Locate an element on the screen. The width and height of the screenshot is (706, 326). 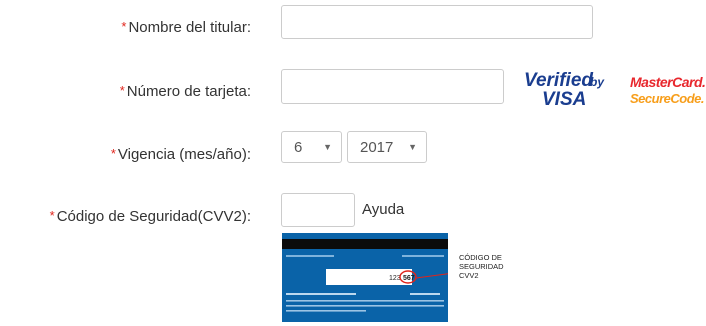
card-number-input is located at coordinates (392, 86).